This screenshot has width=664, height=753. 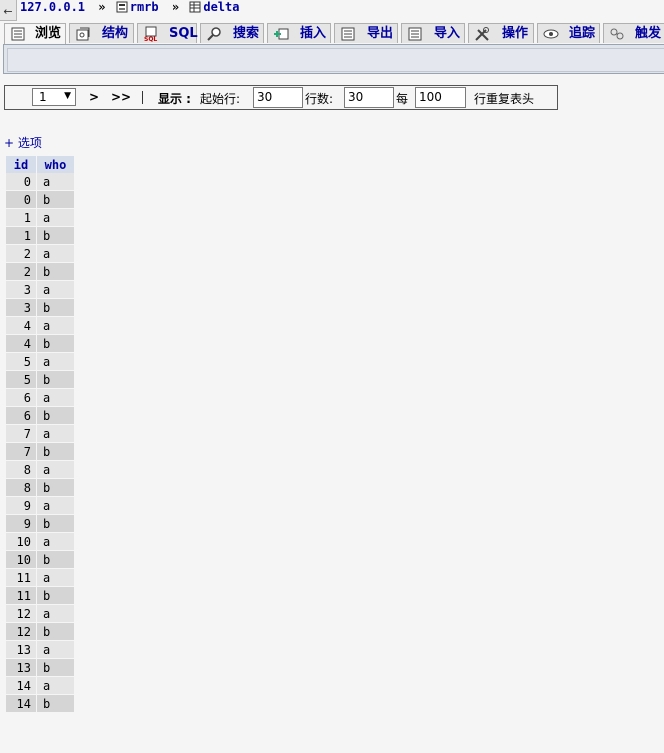 What do you see at coordinates (633, 33) in the screenshot?
I see `tab-triggers: 触发` at bounding box center [633, 33].